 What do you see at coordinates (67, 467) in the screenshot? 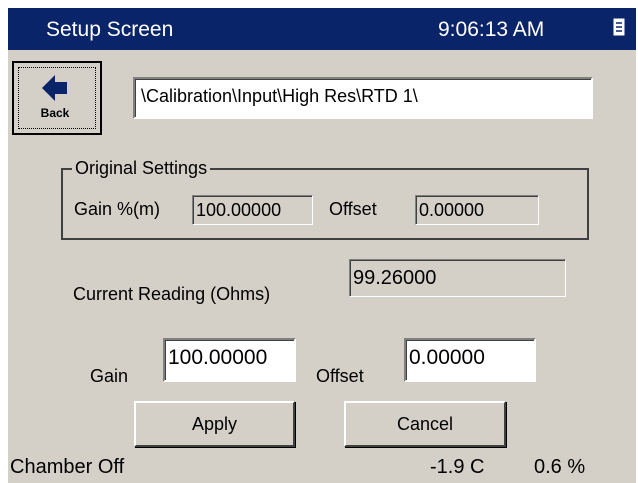
I see `chamber-status: Chamber Off` at bounding box center [67, 467].